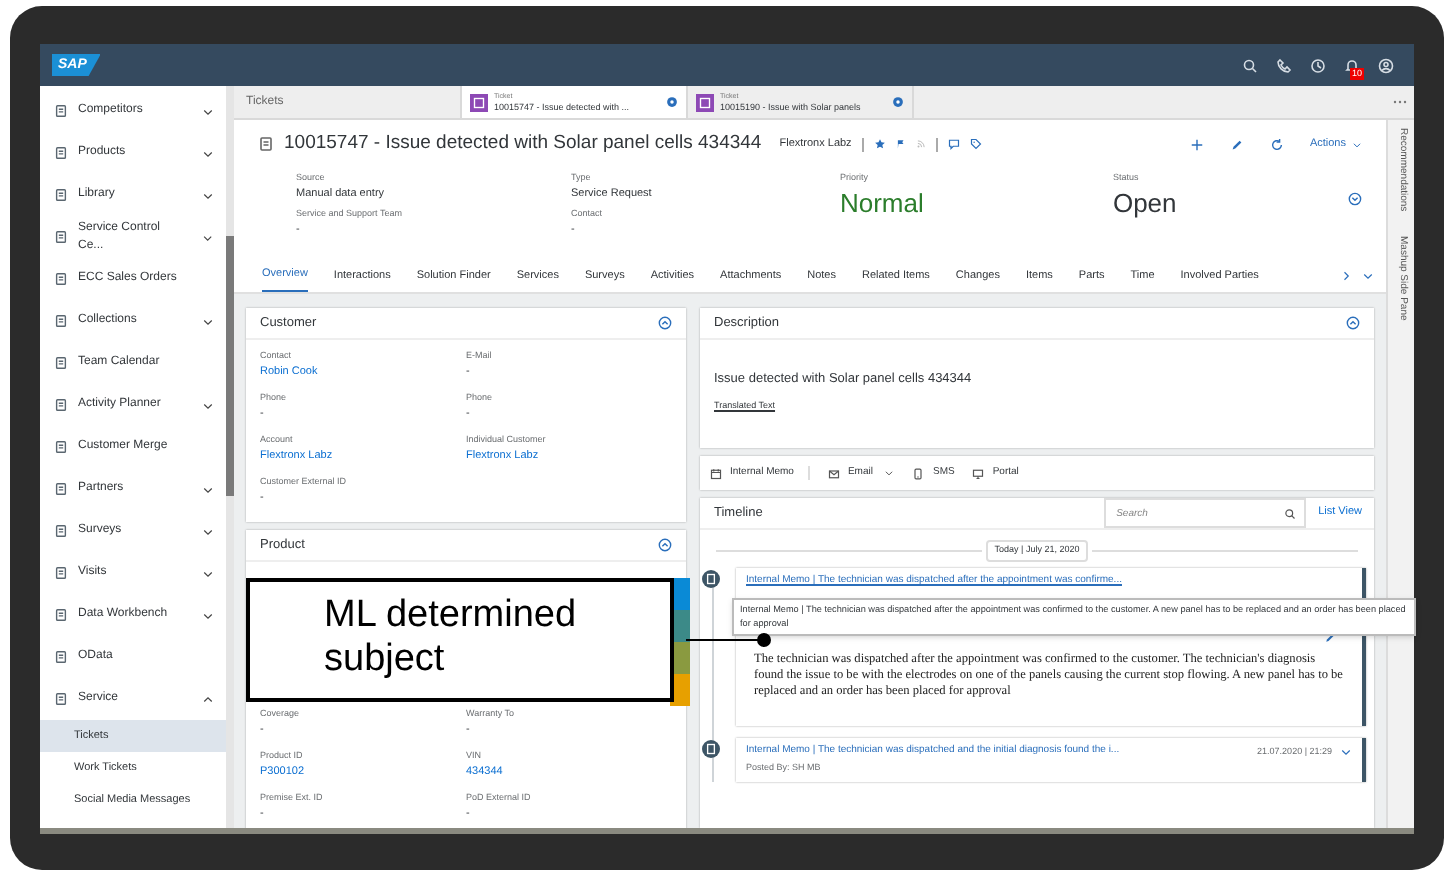  Describe the element at coordinates (882, 202) in the screenshot. I see `field-value: Normal` at that location.